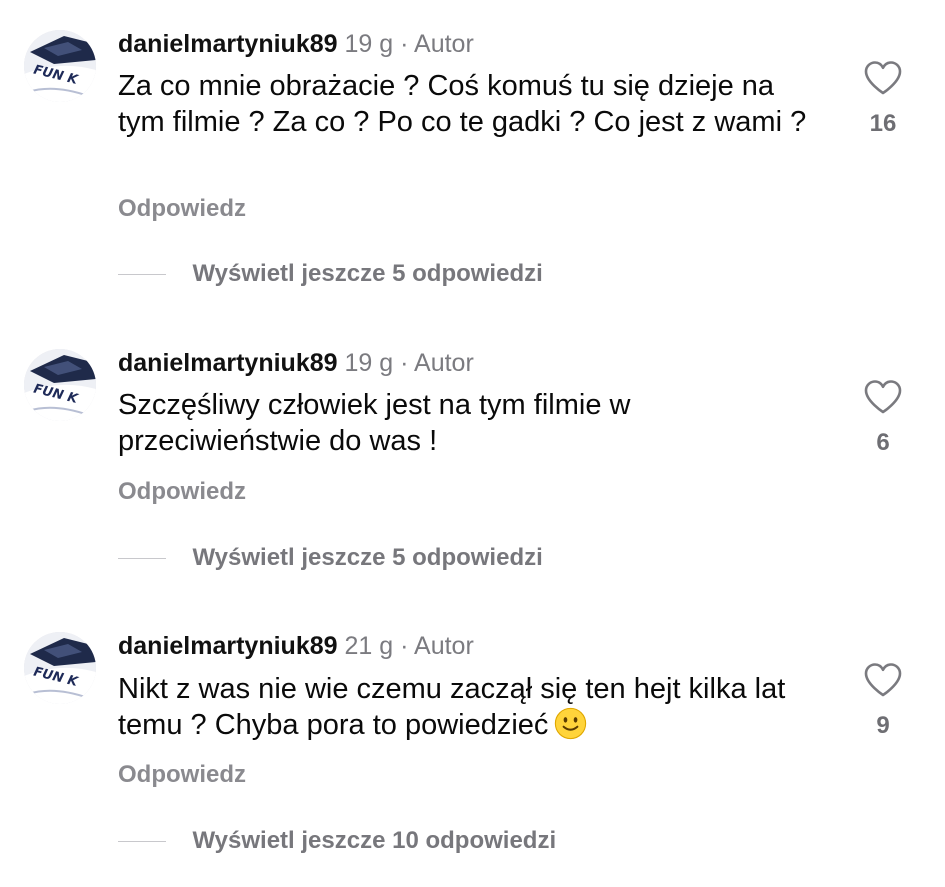 The height and width of the screenshot is (887, 945). I want to click on comment-meta: danielmartyniuk89 21 g · Autor, so click(296, 646).